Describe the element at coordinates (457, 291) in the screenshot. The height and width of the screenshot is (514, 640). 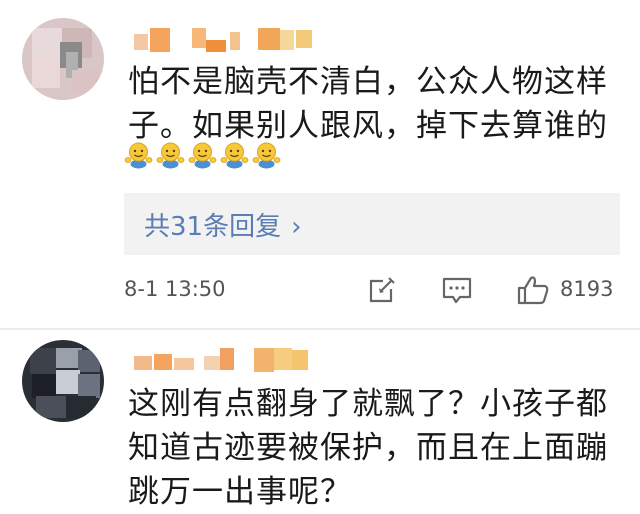
I see `comment-icon` at that location.